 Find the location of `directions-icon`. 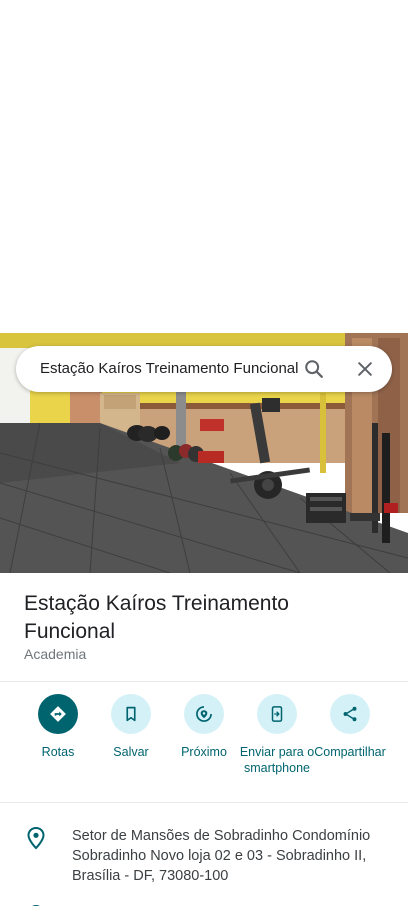

directions-icon is located at coordinates (58, 714).